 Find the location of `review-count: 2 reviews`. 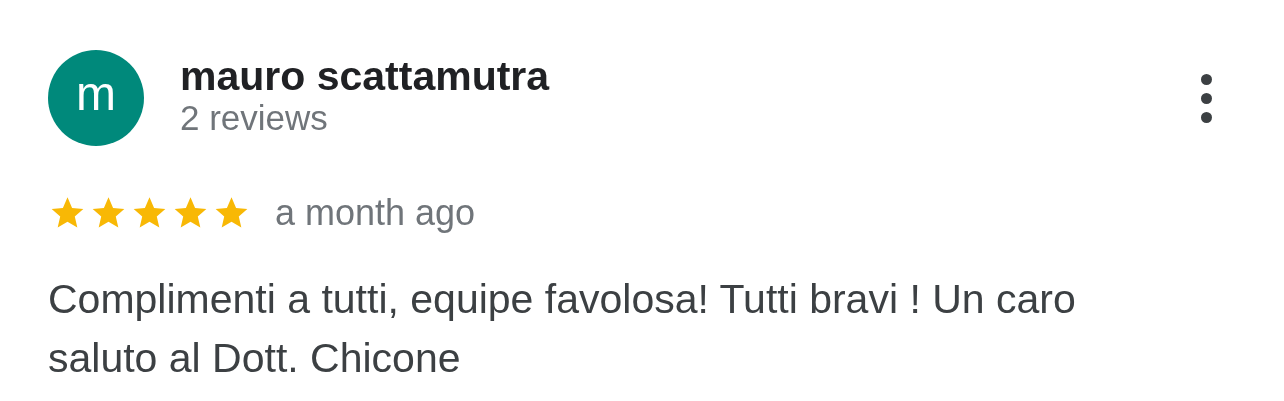

review-count: 2 reviews is located at coordinates (254, 118).